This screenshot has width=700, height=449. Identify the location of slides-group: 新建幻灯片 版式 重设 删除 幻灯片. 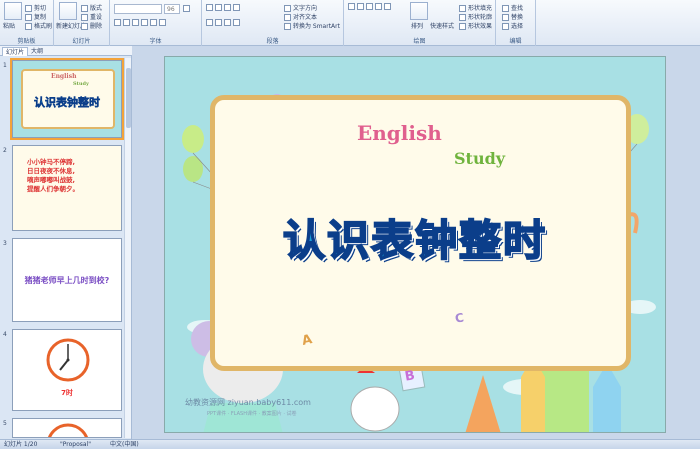
(82, 23).